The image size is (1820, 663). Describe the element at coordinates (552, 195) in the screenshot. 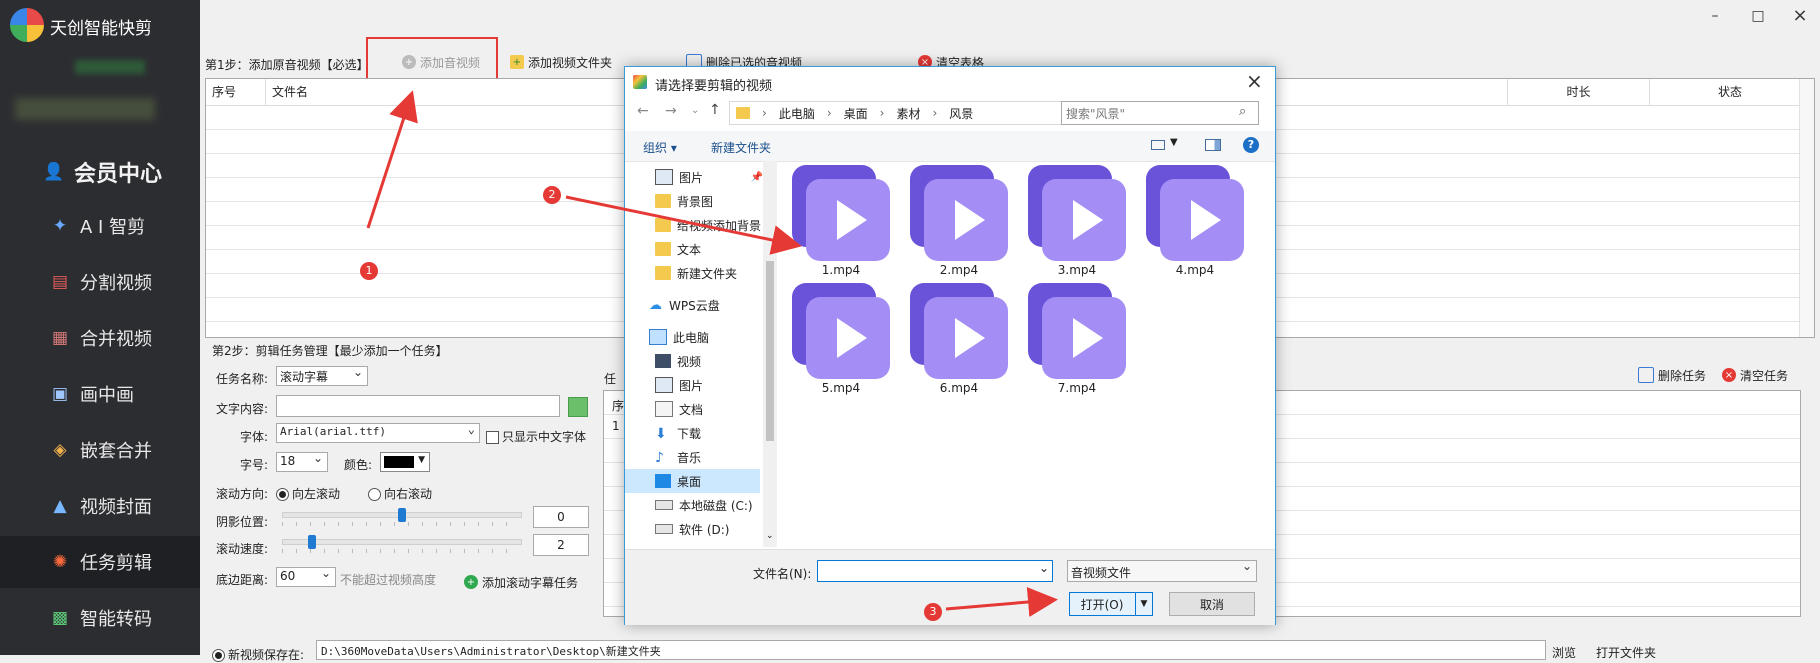

I see `annotation-badge-2: 2` at that location.